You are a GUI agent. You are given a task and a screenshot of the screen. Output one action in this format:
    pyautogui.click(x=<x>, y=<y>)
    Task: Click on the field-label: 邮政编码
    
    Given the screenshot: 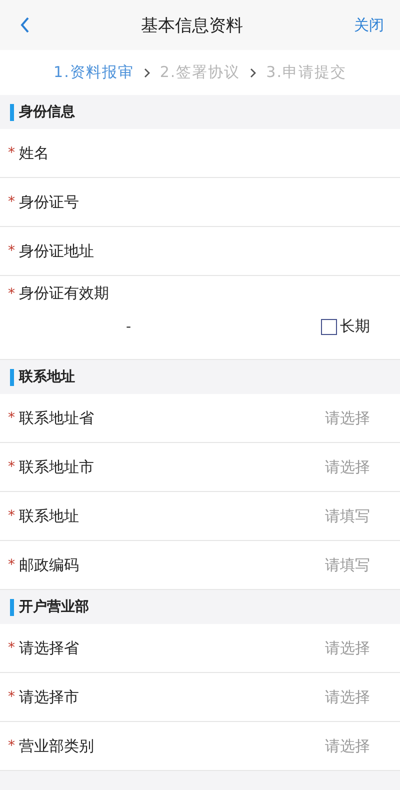 What is the action you would take?
    pyautogui.click(x=49, y=565)
    